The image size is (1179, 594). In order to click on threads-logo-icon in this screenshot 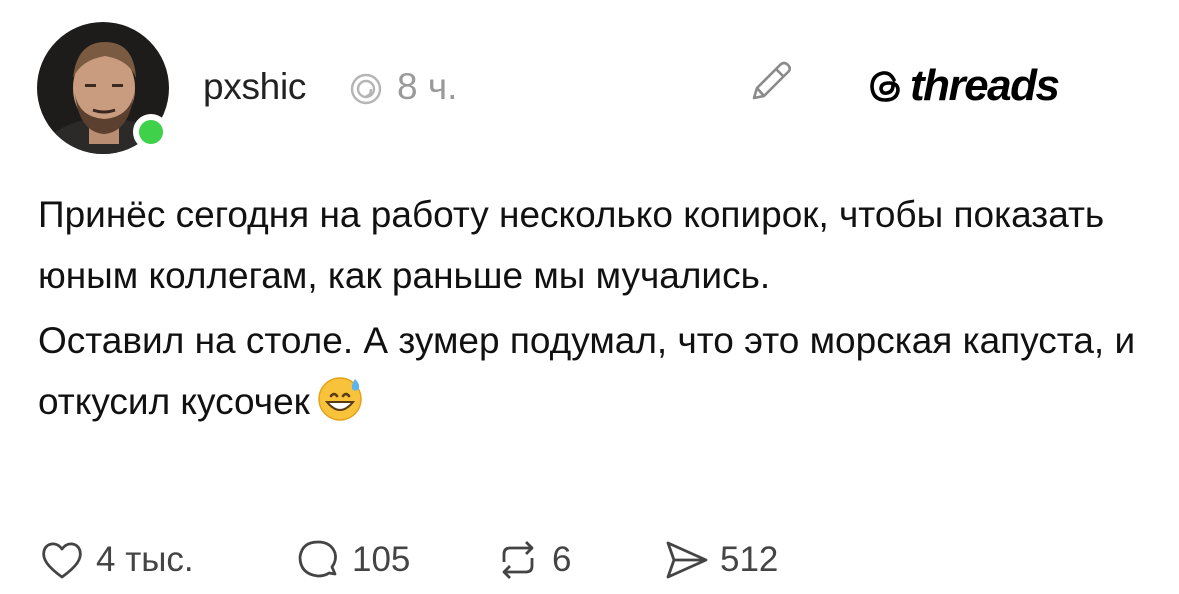, I will do `click(885, 86)`.